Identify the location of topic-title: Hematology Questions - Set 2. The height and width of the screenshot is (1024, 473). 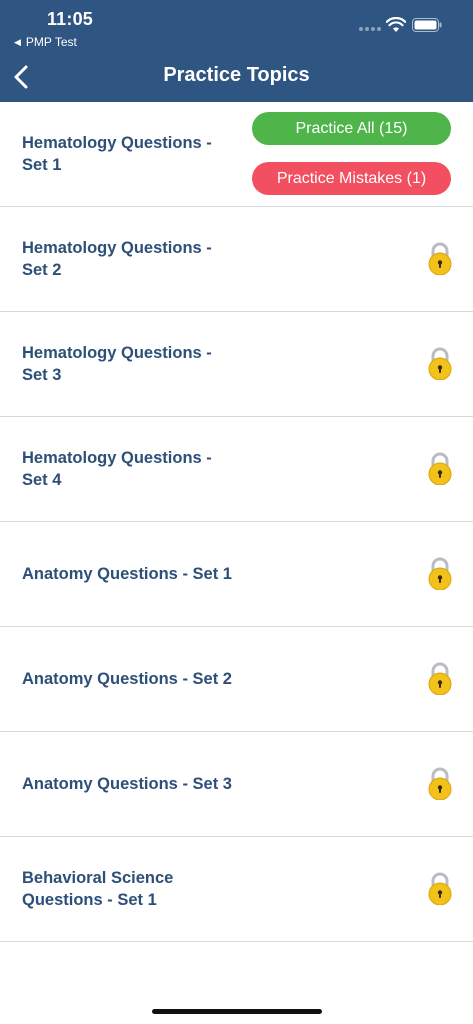
(117, 259).